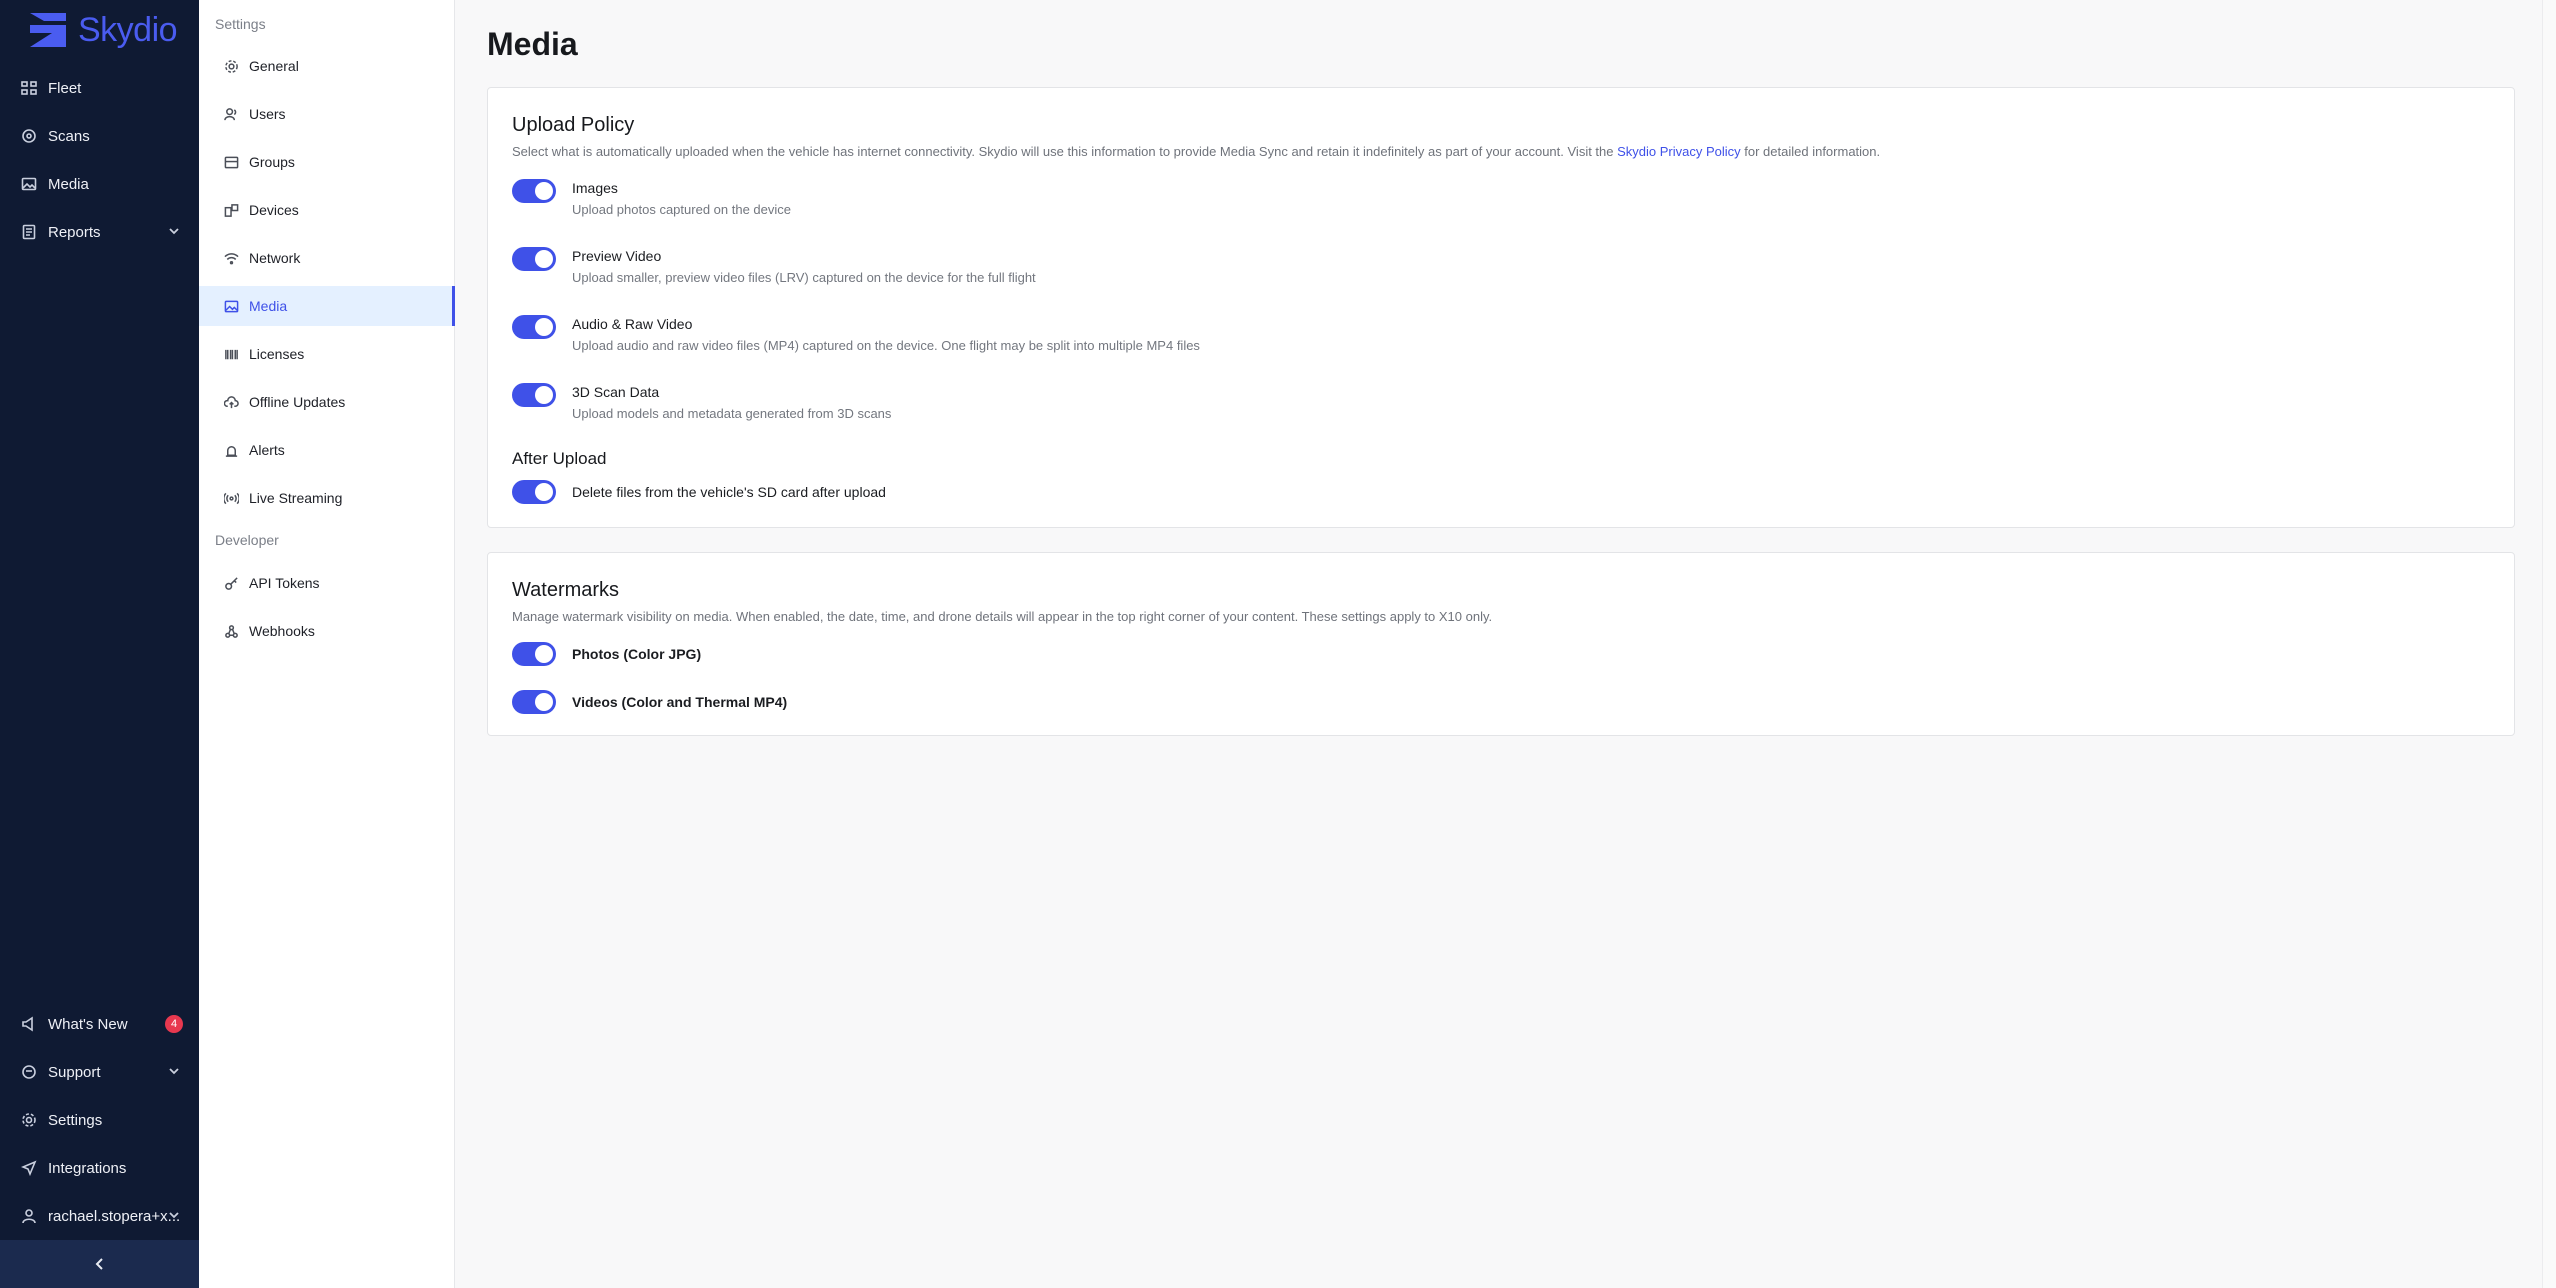  What do you see at coordinates (284, 583) in the screenshot?
I see `sidebar-item-label: API Tokens` at bounding box center [284, 583].